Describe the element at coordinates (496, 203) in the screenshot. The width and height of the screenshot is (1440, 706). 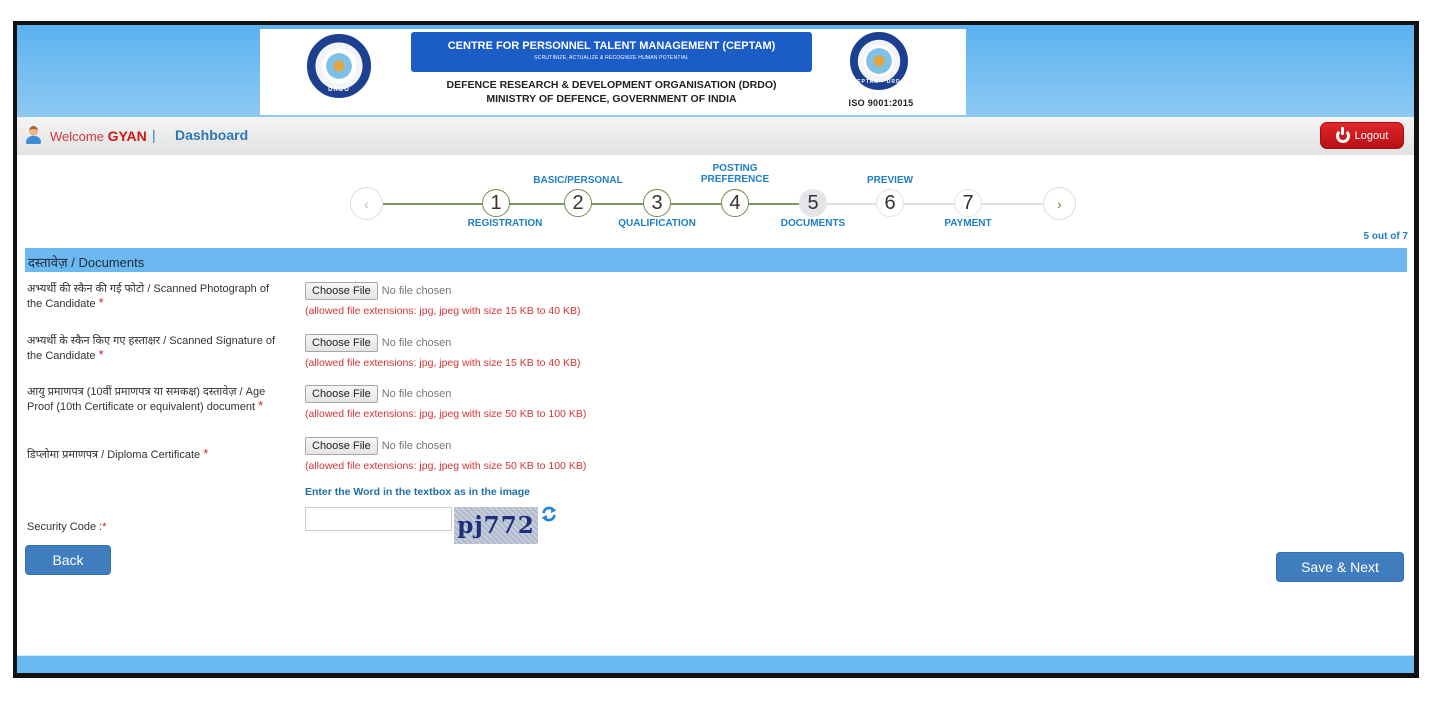
I see `step-1: 1` at that location.